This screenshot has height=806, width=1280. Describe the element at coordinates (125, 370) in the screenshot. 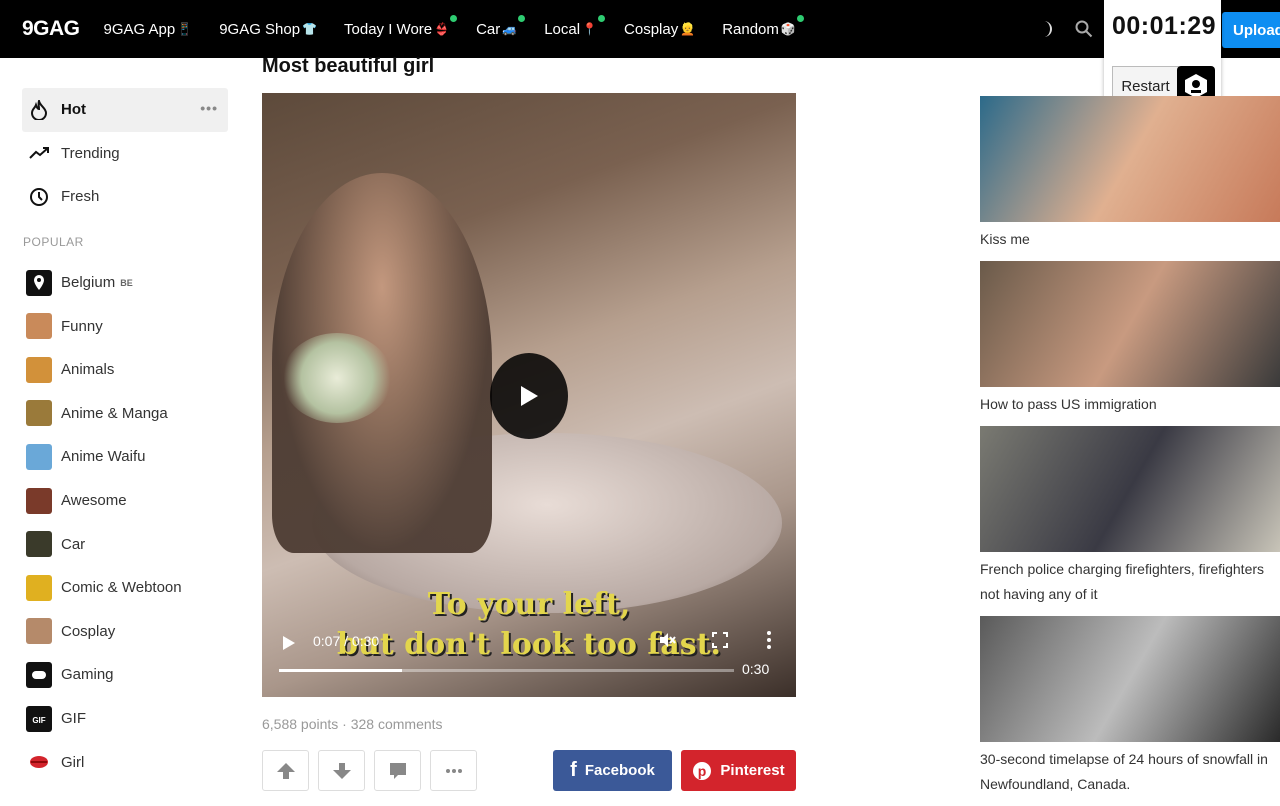

I see `sidebar-item-popular: Animals` at that location.